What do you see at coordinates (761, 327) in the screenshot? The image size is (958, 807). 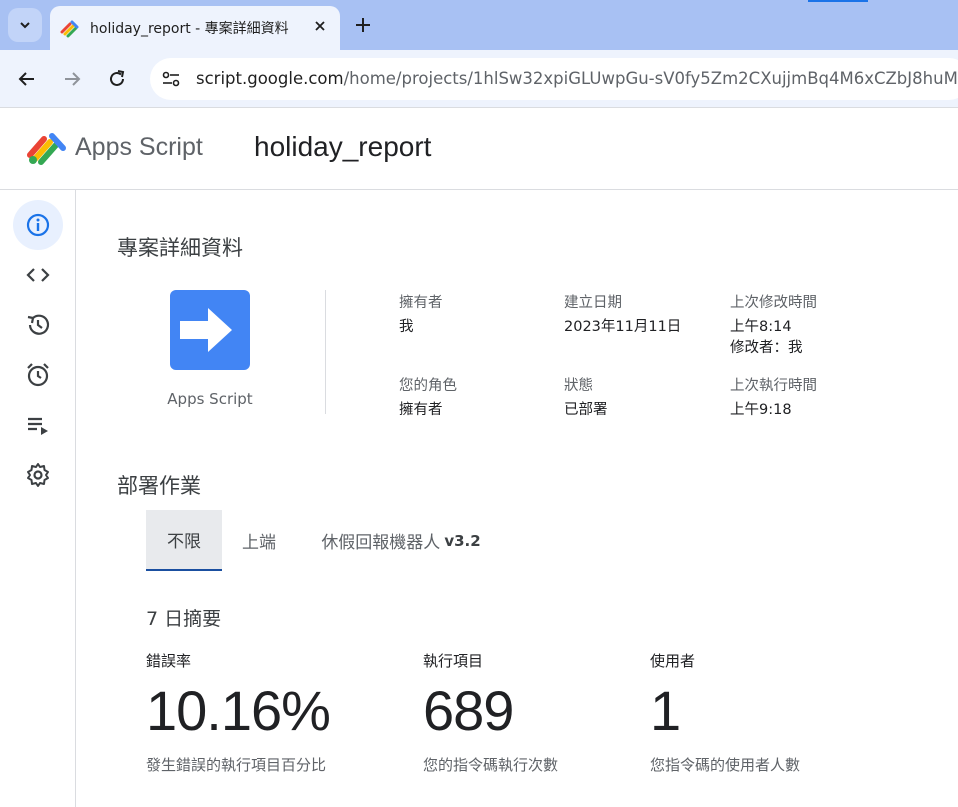 I see `last-modified-time: 上午8:14` at bounding box center [761, 327].